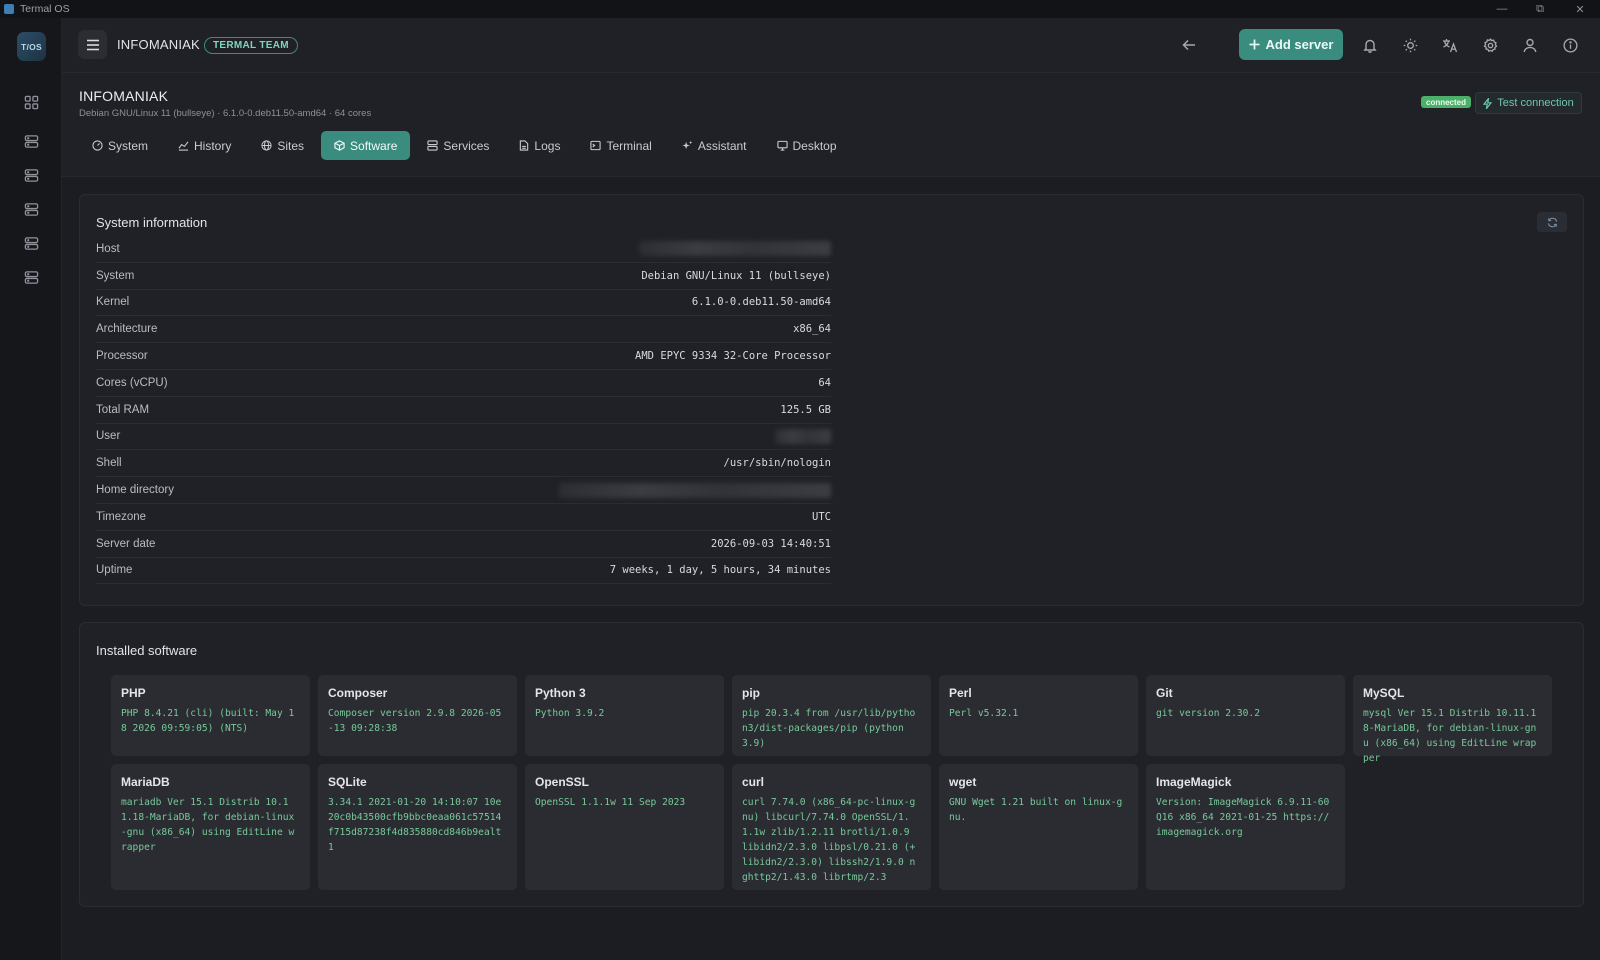 The image size is (1600, 960). I want to click on info-label: Architecture, so click(127, 329).